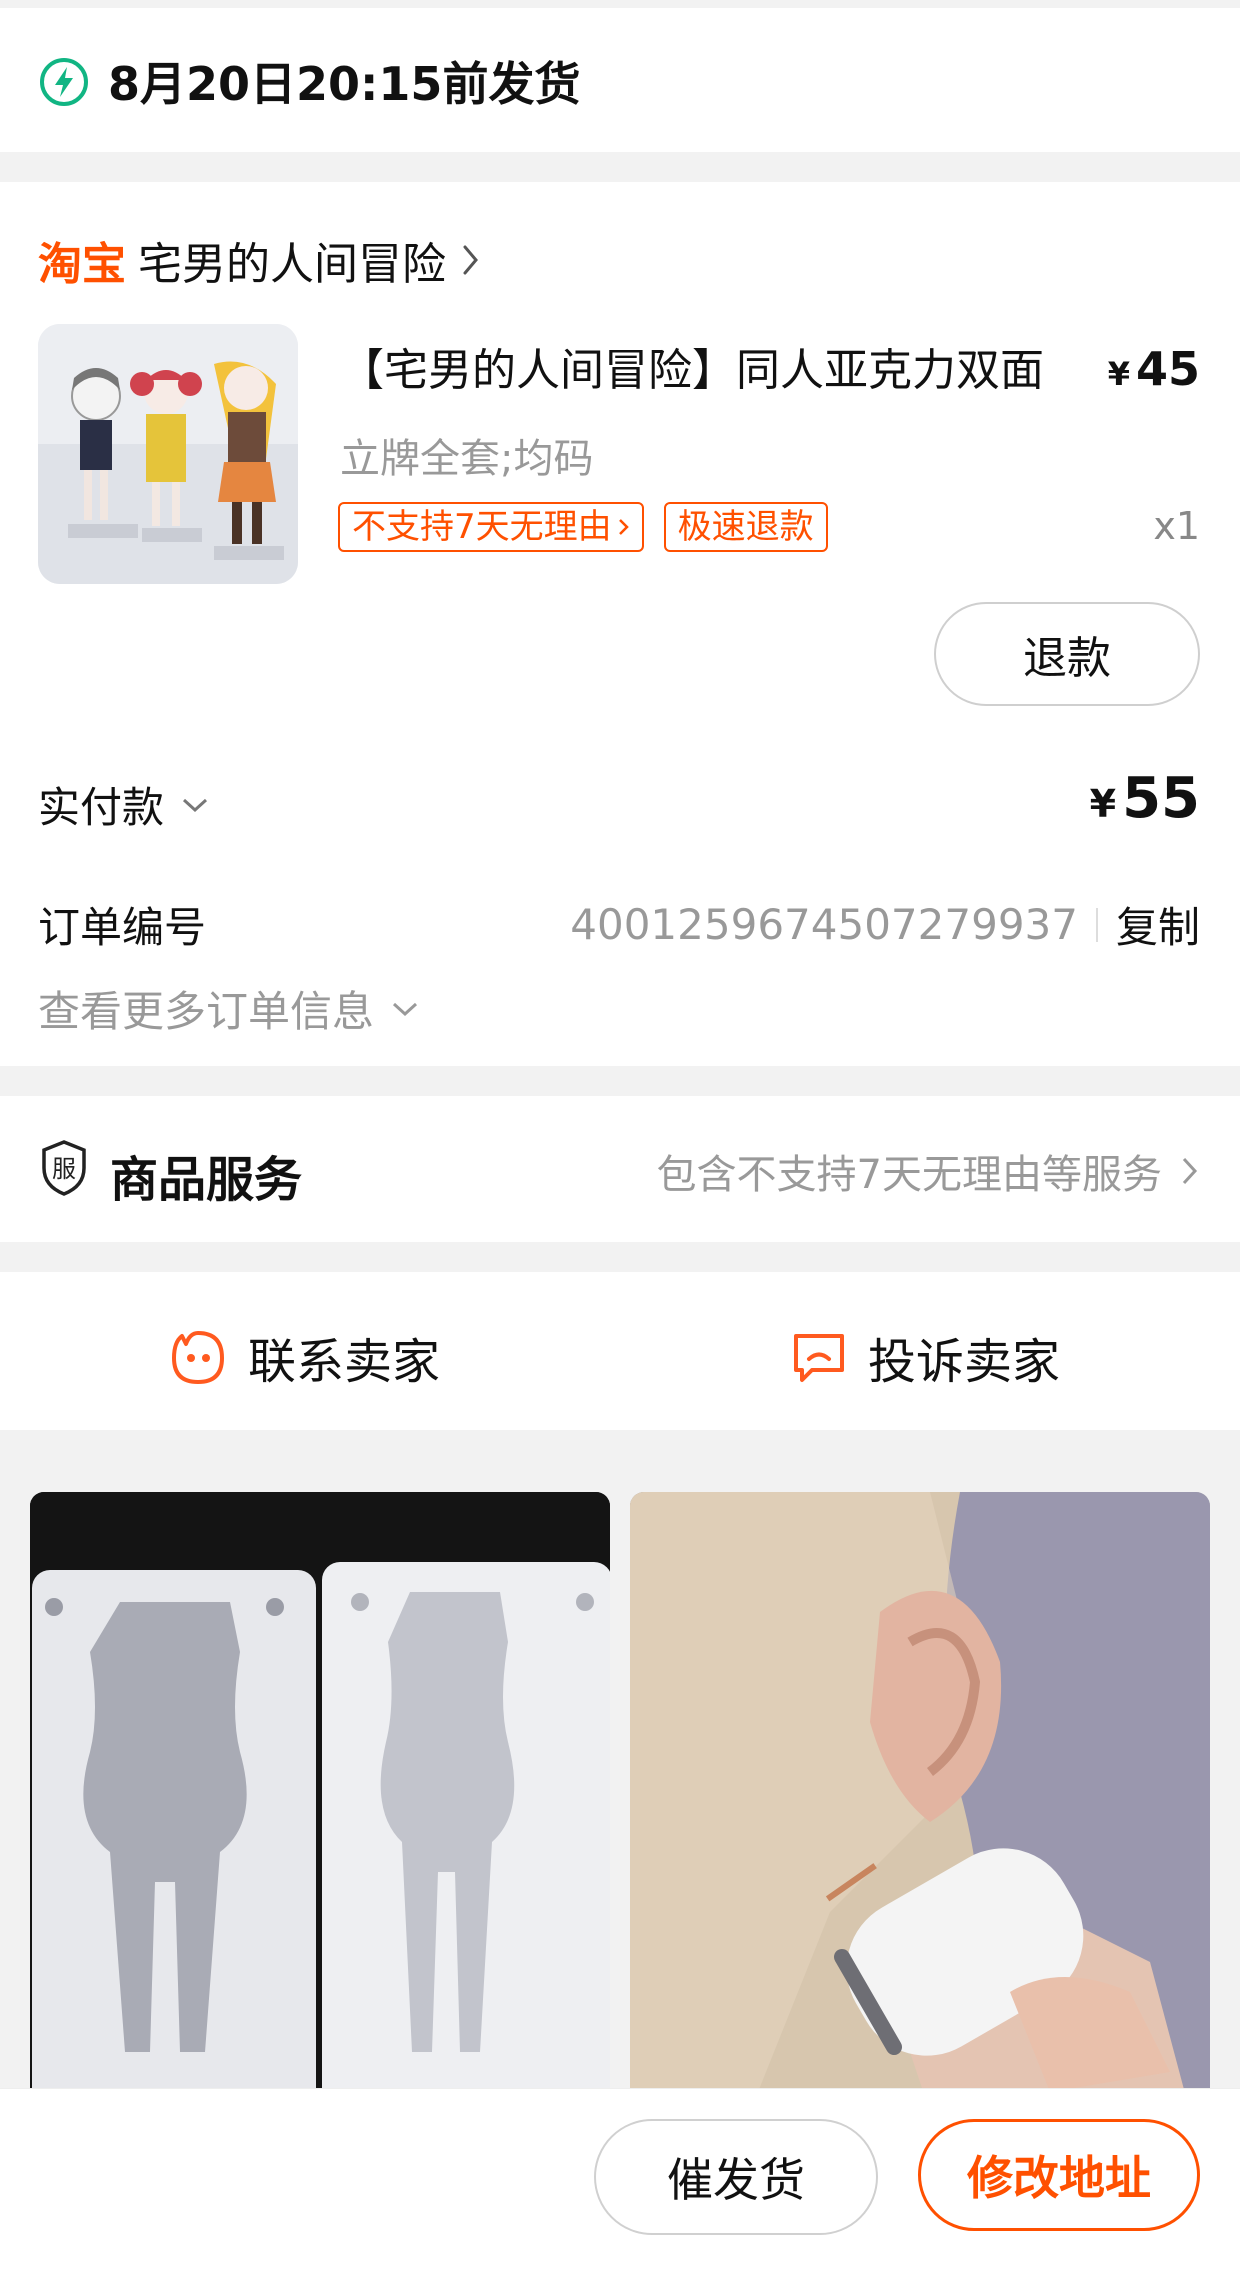 The image size is (1240, 2281). What do you see at coordinates (925, 1357) in the screenshot?
I see `complain-seller-button: 投诉卖家` at bounding box center [925, 1357].